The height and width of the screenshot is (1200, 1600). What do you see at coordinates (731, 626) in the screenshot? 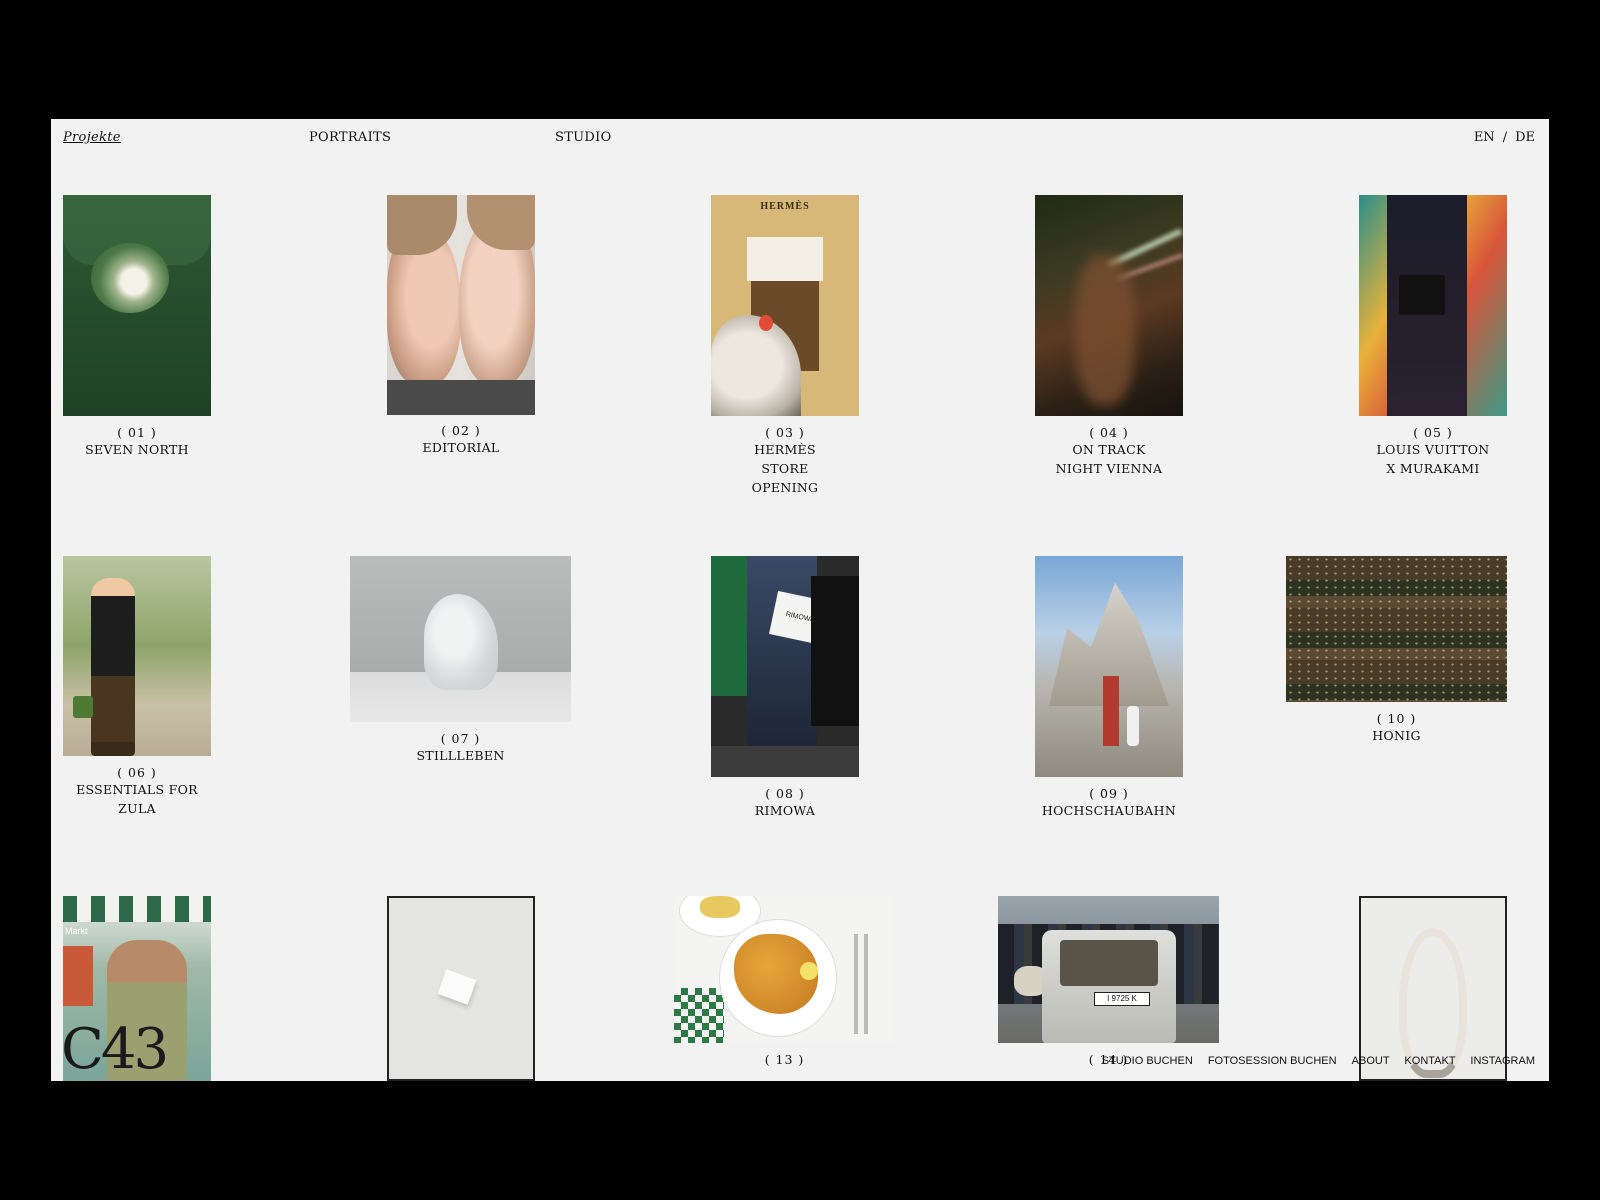
I see `green-dress` at bounding box center [731, 626].